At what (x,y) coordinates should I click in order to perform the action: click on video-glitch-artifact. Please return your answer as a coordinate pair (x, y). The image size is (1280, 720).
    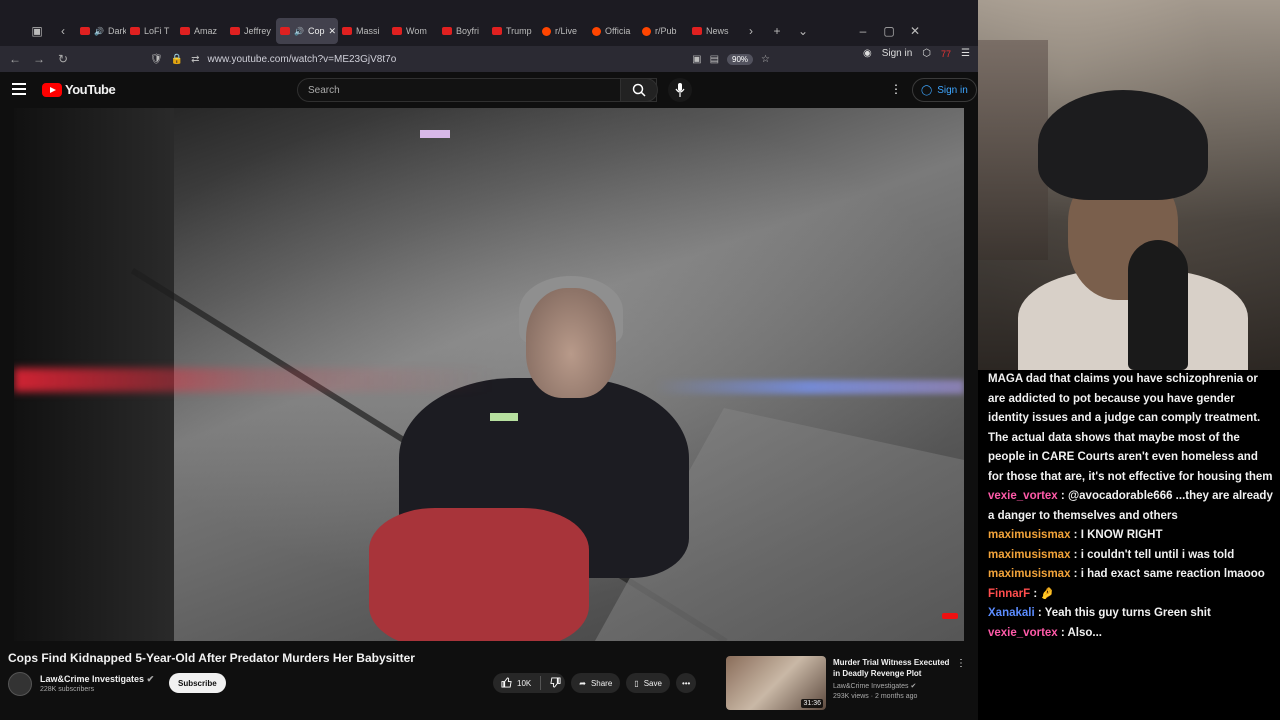
    Looking at the image, I should click on (504, 417).